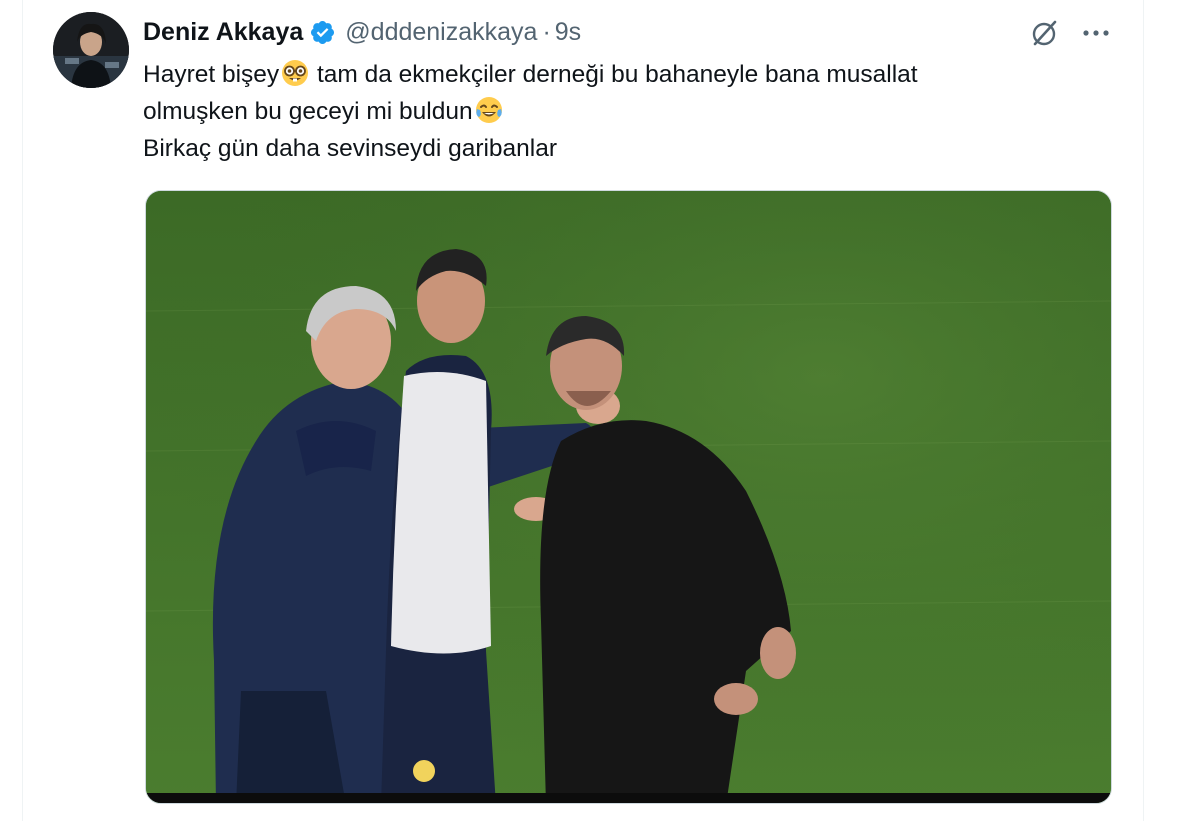 This screenshot has width=1200, height=821. What do you see at coordinates (441, 32) in the screenshot?
I see `user-handle: @dddenizakkaya` at bounding box center [441, 32].